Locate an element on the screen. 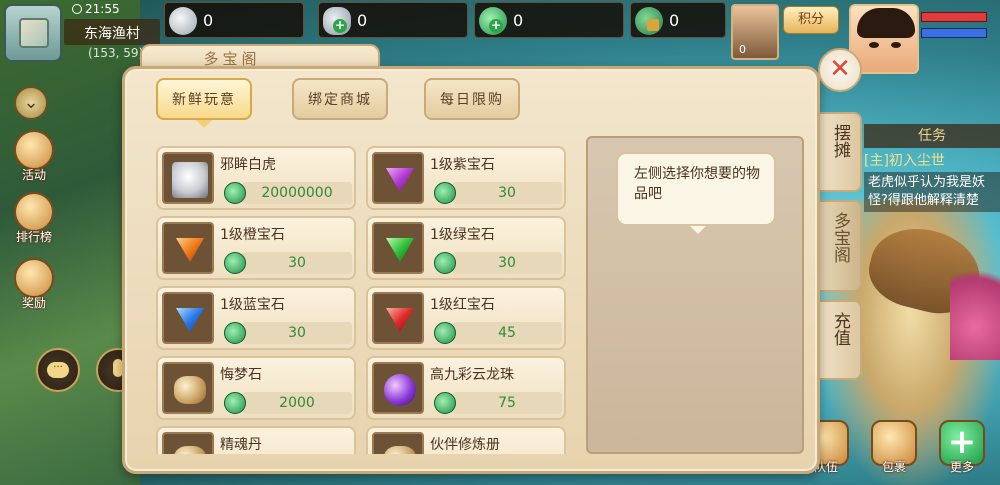 The height and width of the screenshot is (485, 1000). world-map-button is located at coordinates (33, 33).